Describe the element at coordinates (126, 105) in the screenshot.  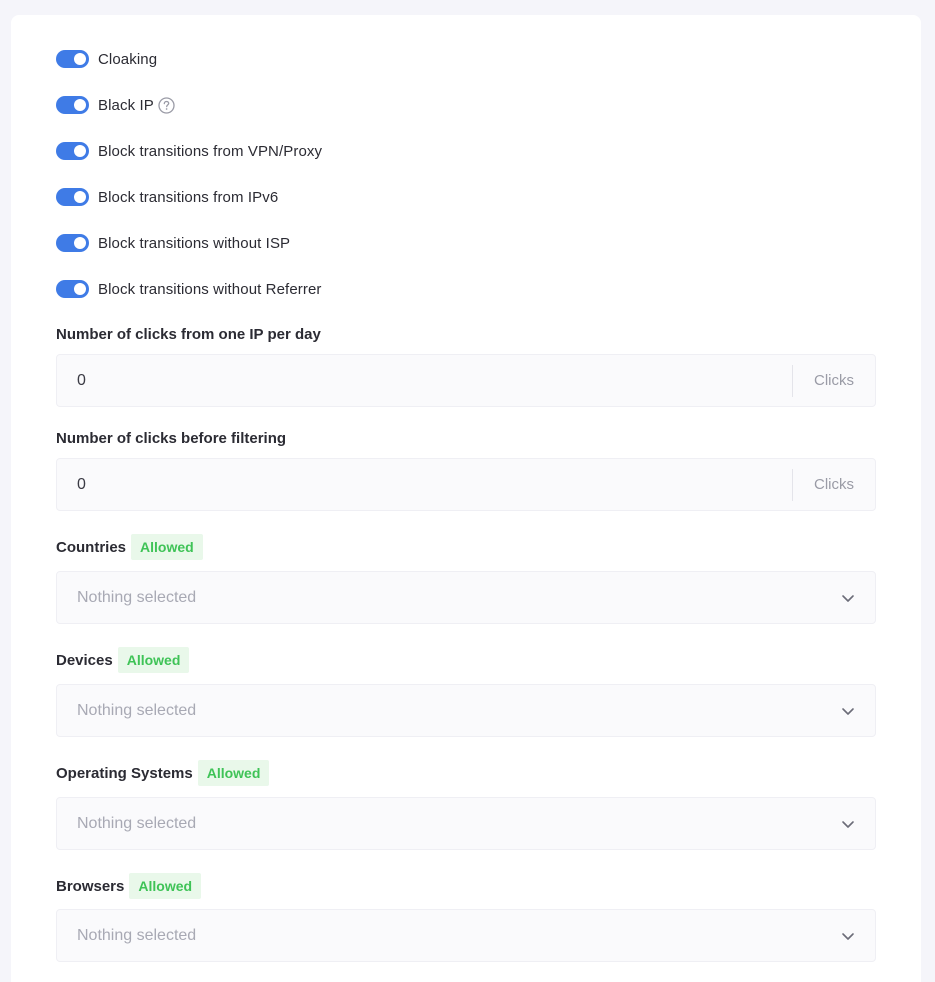
I see `toggle-label: Black IP` at that location.